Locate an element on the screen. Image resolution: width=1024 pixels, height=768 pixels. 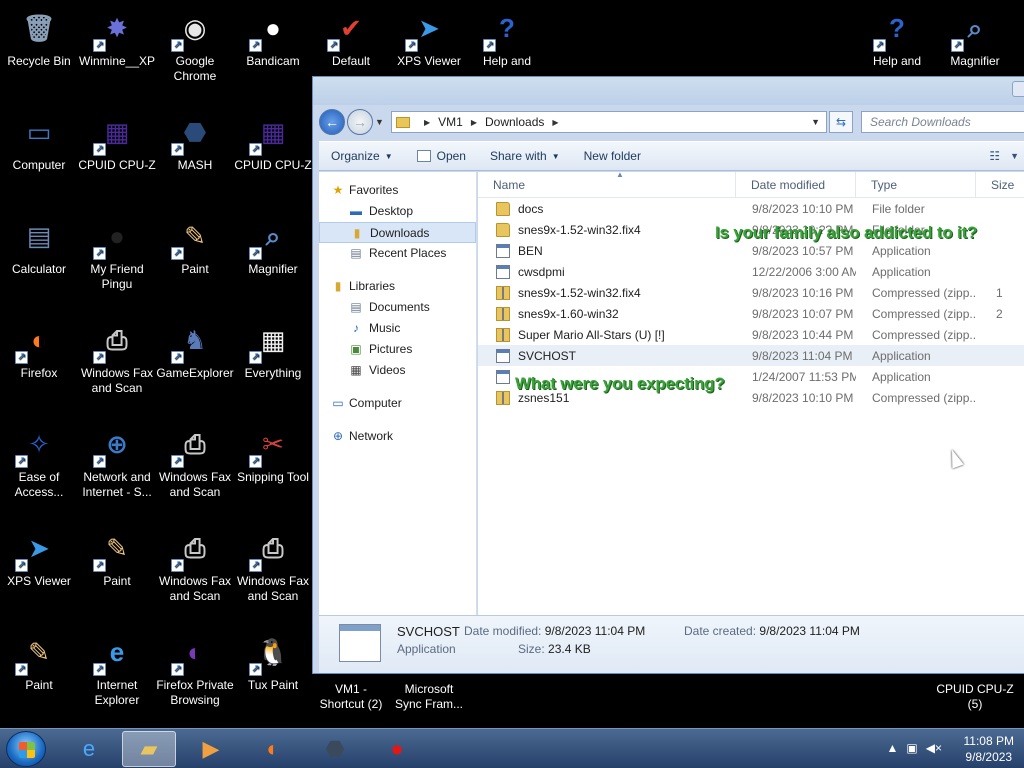
desktop-icon-gameexplorer: ♞ ↗ GameExplorer is located at coordinates (195, 346).